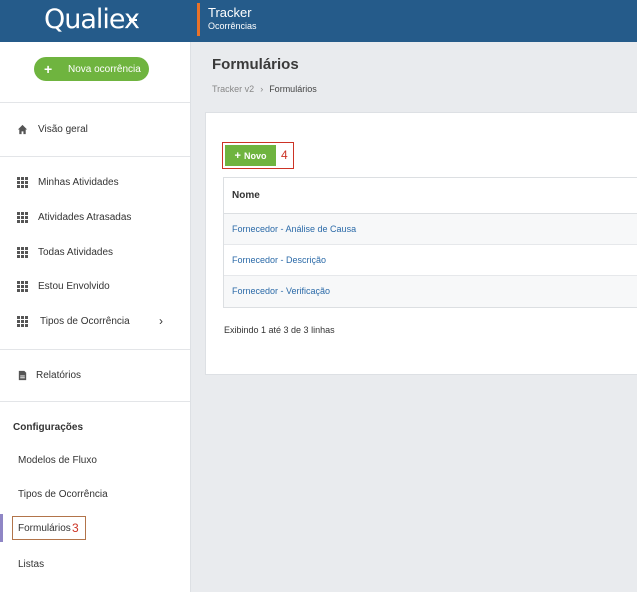  I want to click on sidebar-item-label: Visão geral, so click(63, 129).